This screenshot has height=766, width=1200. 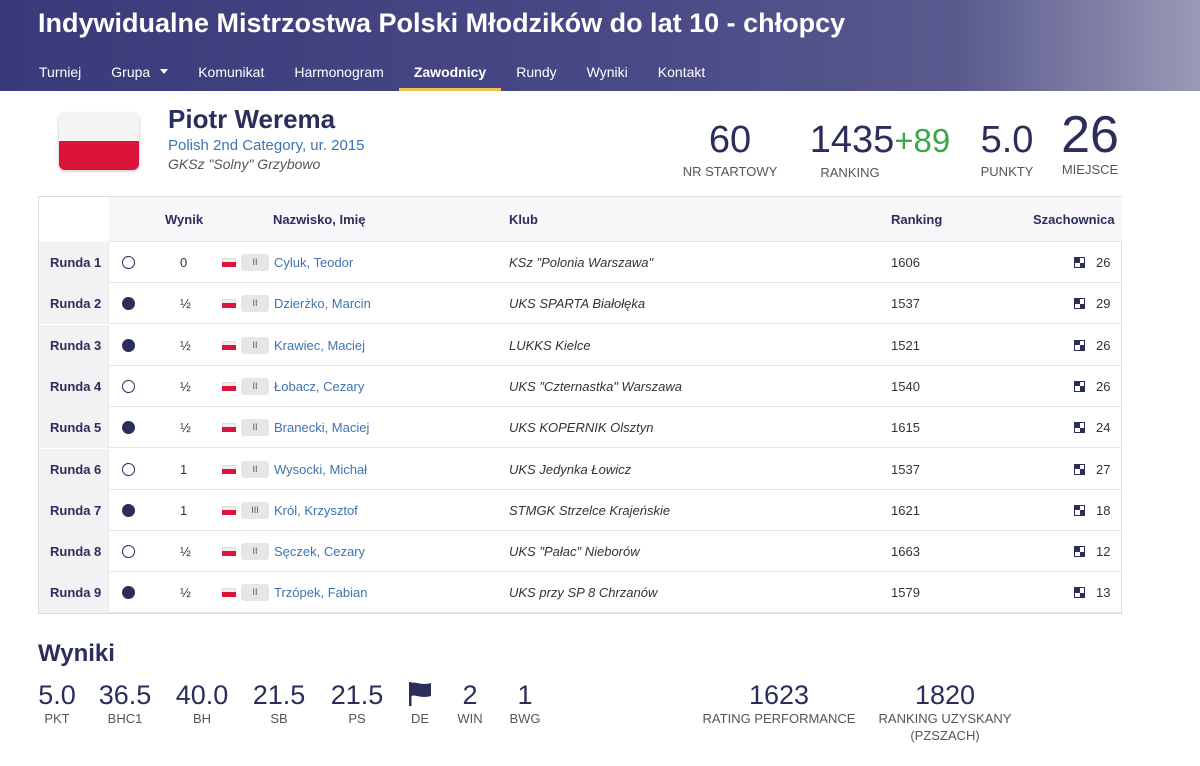 I want to click on nav-kontakt: Kontakt, so click(x=681, y=73).